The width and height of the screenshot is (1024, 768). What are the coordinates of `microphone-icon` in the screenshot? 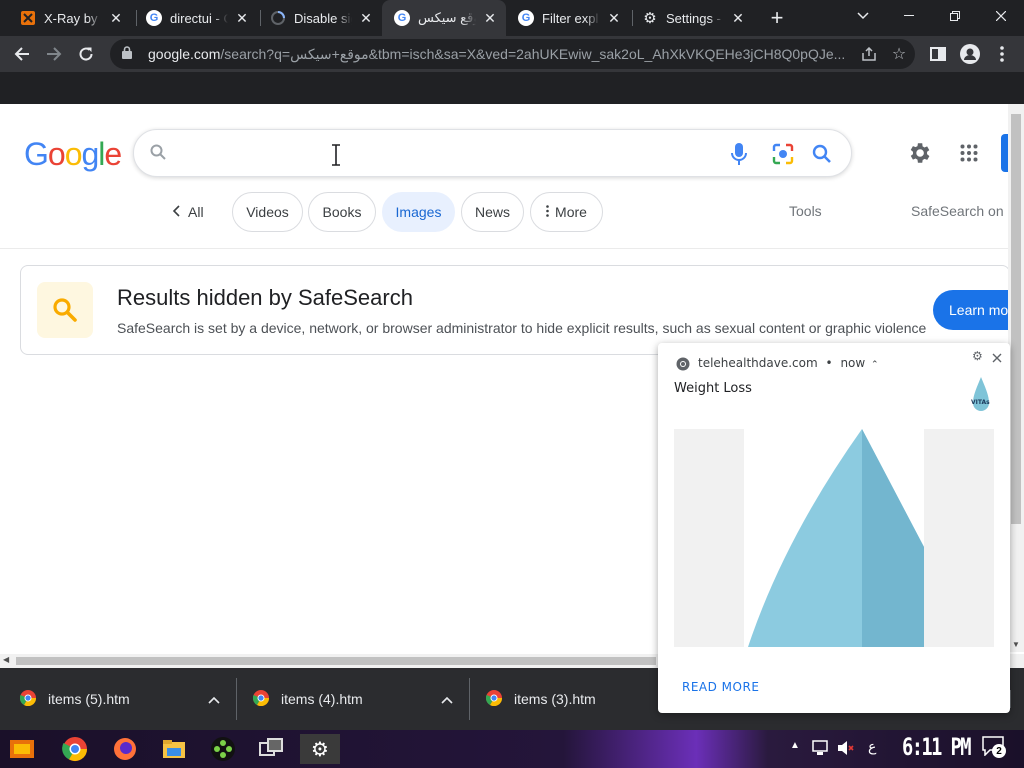 It's located at (739, 156).